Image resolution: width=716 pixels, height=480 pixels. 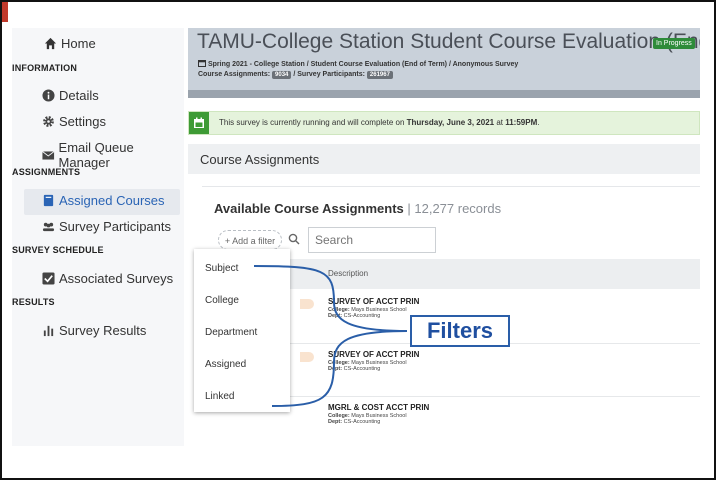 I want to click on sidebar-item-label: Survey Participants, so click(x=115, y=226).